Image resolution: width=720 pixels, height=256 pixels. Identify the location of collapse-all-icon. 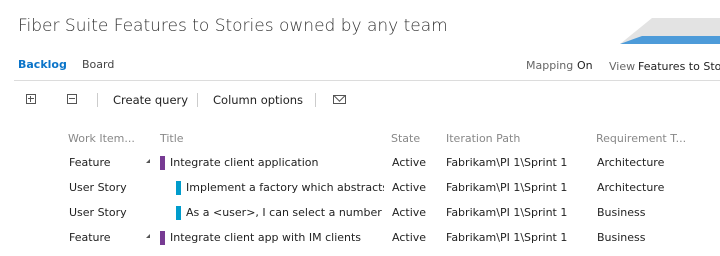
(72, 99).